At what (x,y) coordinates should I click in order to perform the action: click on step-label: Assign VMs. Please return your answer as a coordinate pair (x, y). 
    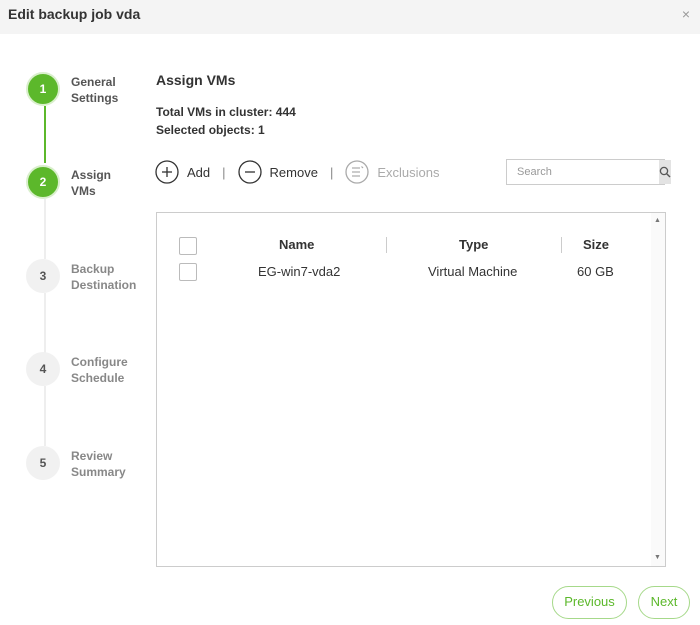
    Looking at the image, I should click on (91, 183).